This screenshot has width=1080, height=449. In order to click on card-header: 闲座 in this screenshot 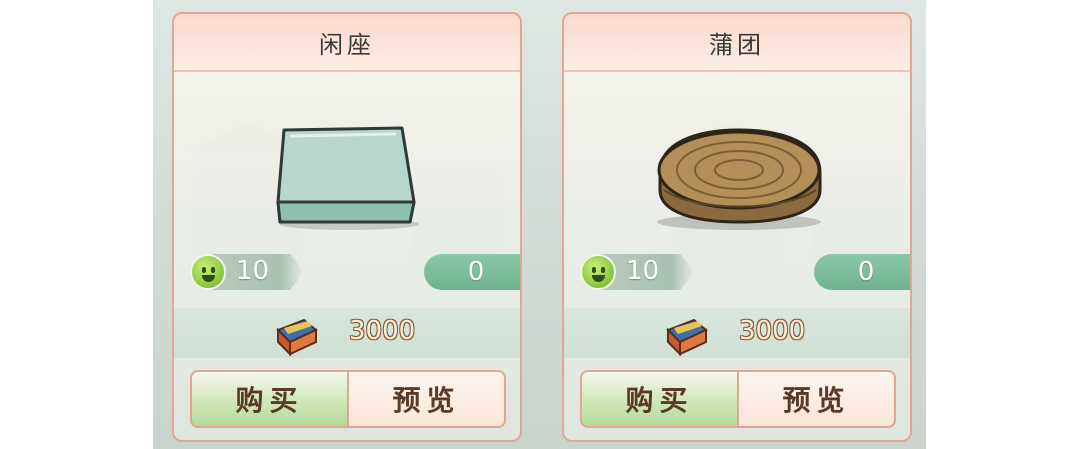, I will do `click(347, 43)`.